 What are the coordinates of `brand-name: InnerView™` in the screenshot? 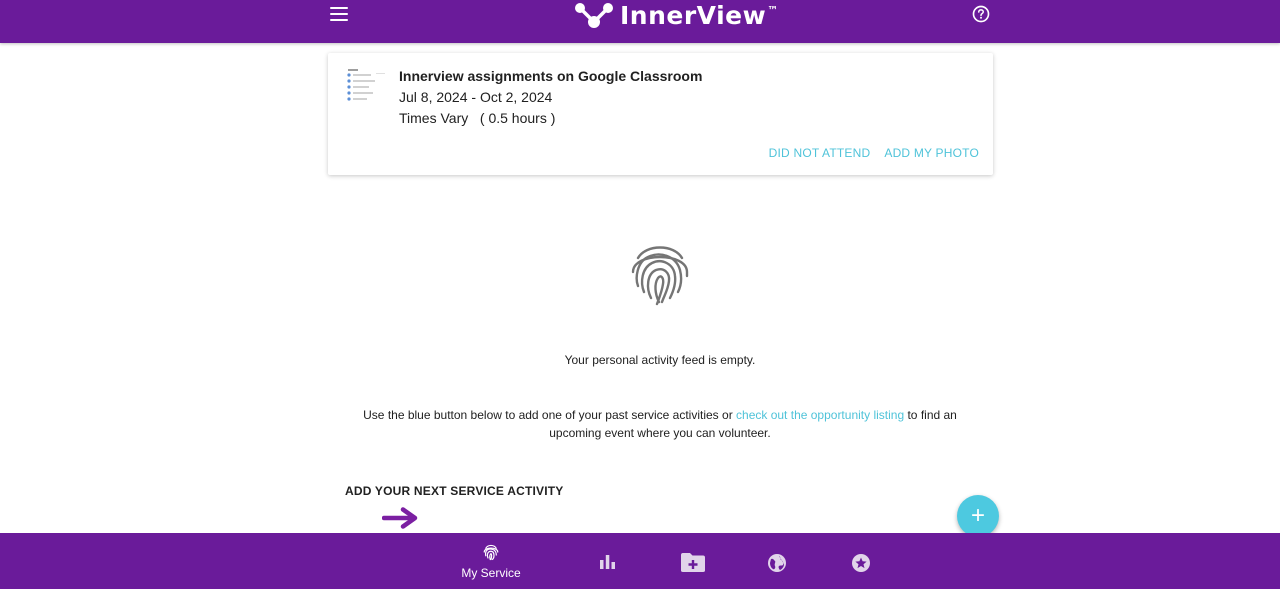 It's located at (699, 15).